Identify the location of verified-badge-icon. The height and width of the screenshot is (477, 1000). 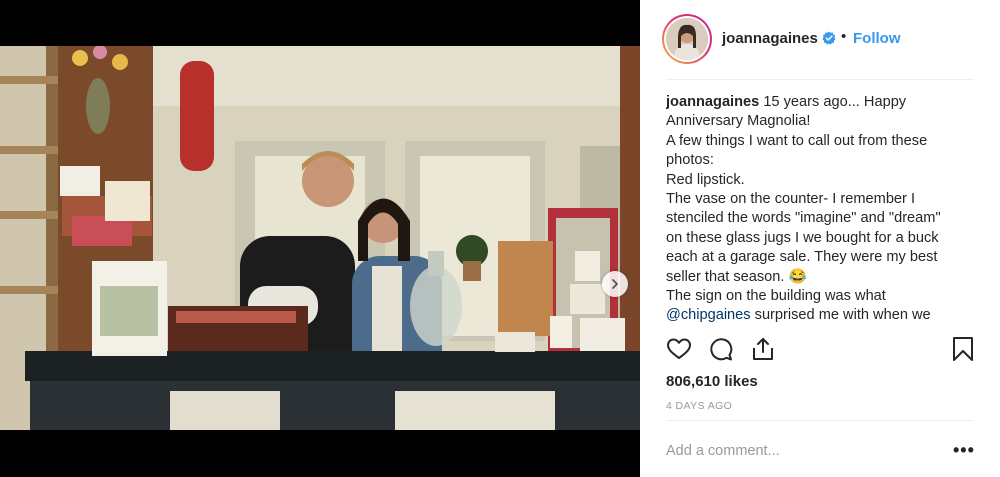
(829, 38).